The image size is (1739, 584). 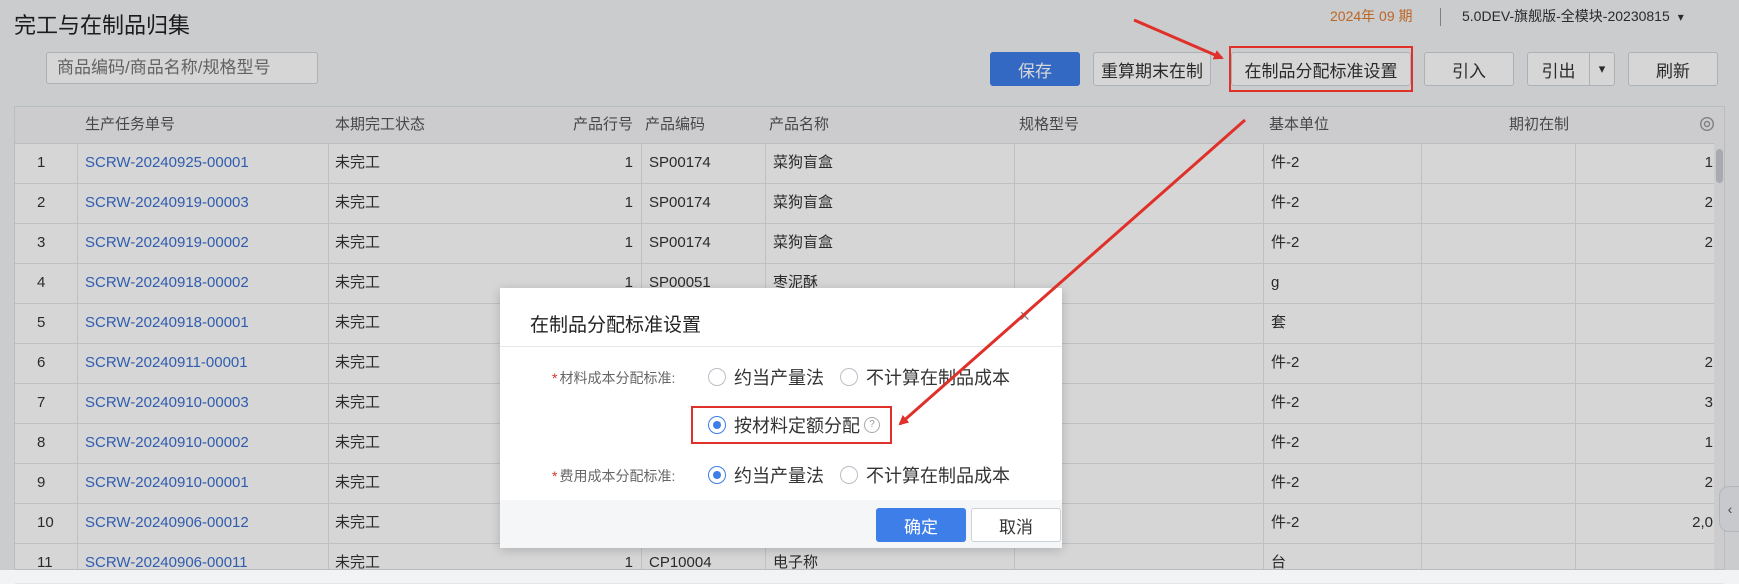 What do you see at coordinates (1024, 316) in the screenshot?
I see `close-icon: ×` at bounding box center [1024, 316].